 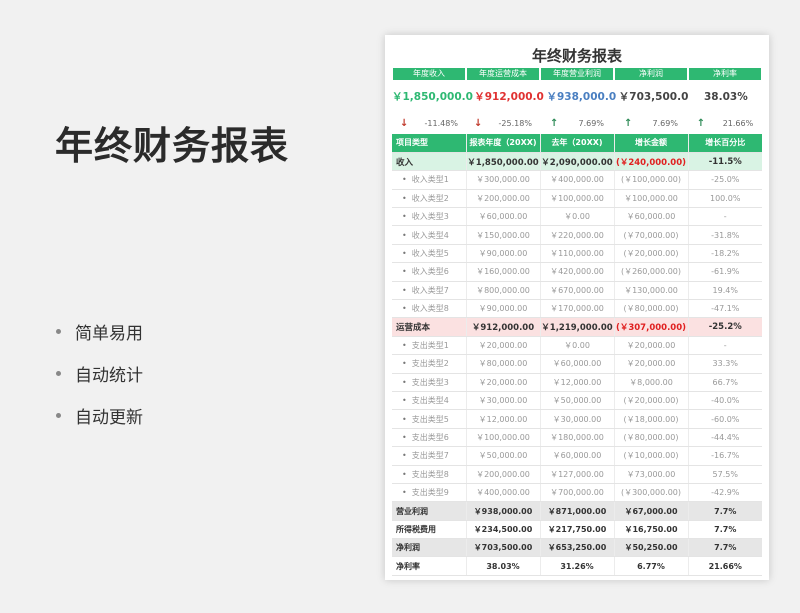 I want to click on arrow-up-icon: ↑, so click(x=554, y=123).